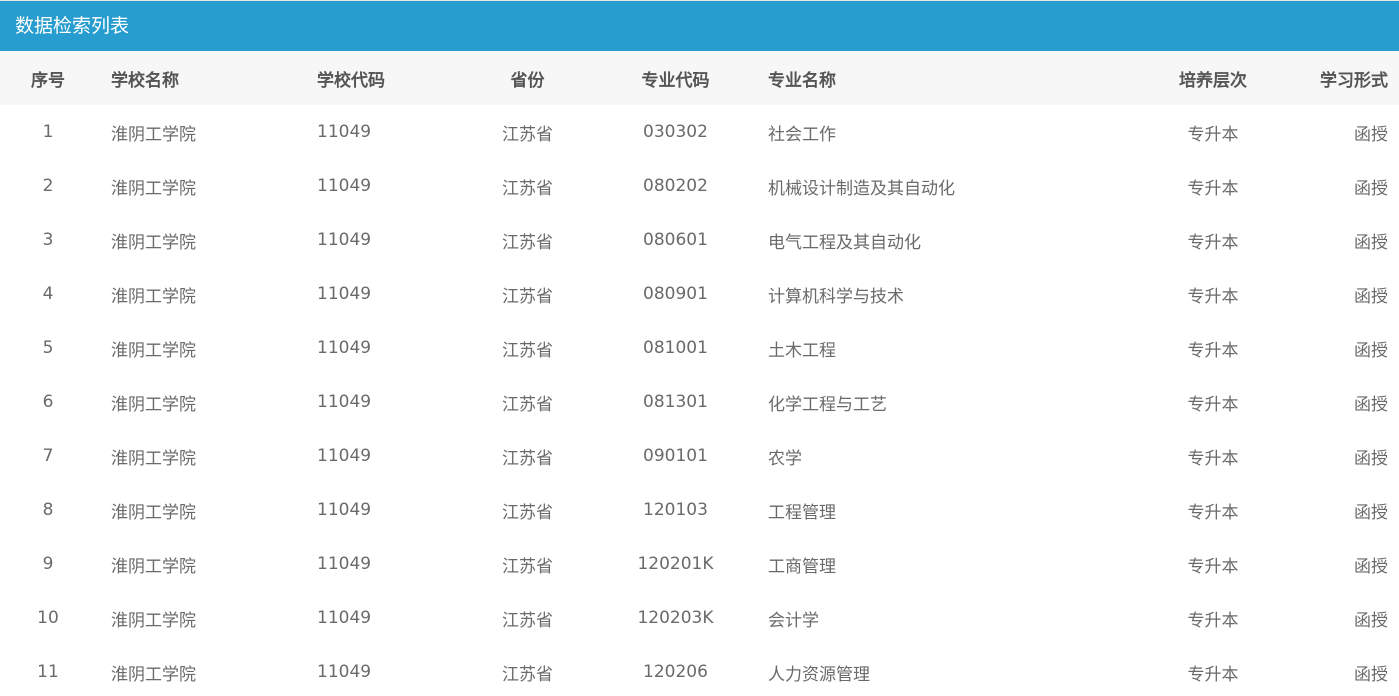 This screenshot has width=1399, height=696. What do you see at coordinates (527, 80) in the screenshot?
I see `column-header-province: 省份` at bounding box center [527, 80].